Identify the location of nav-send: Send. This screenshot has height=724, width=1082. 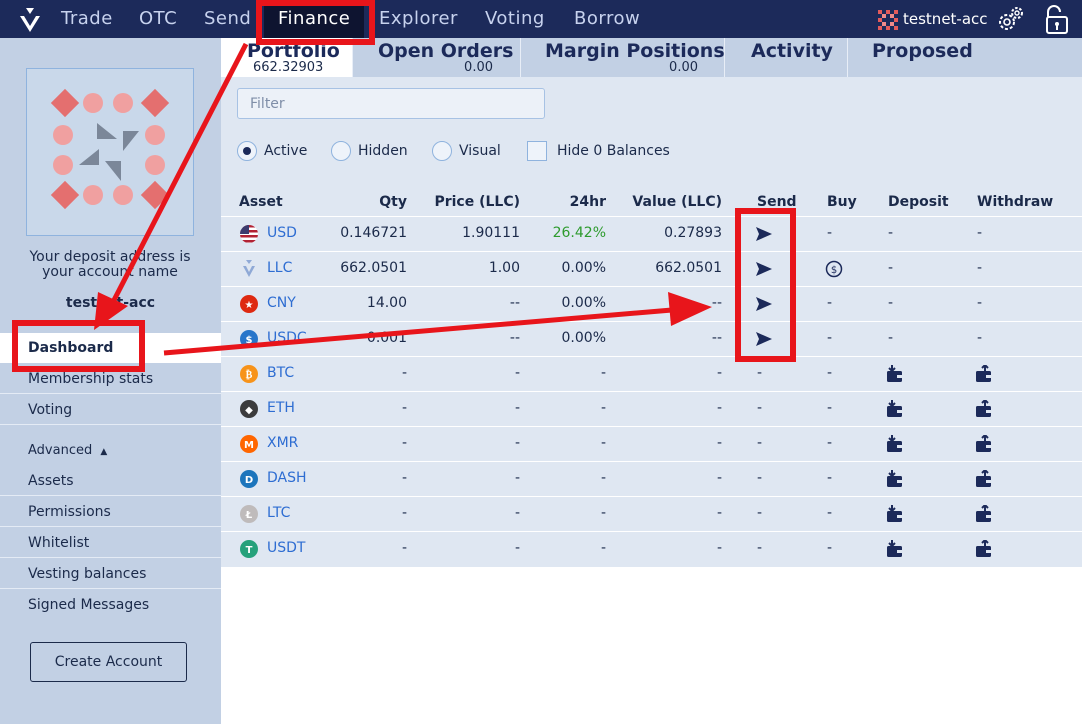
(227, 19).